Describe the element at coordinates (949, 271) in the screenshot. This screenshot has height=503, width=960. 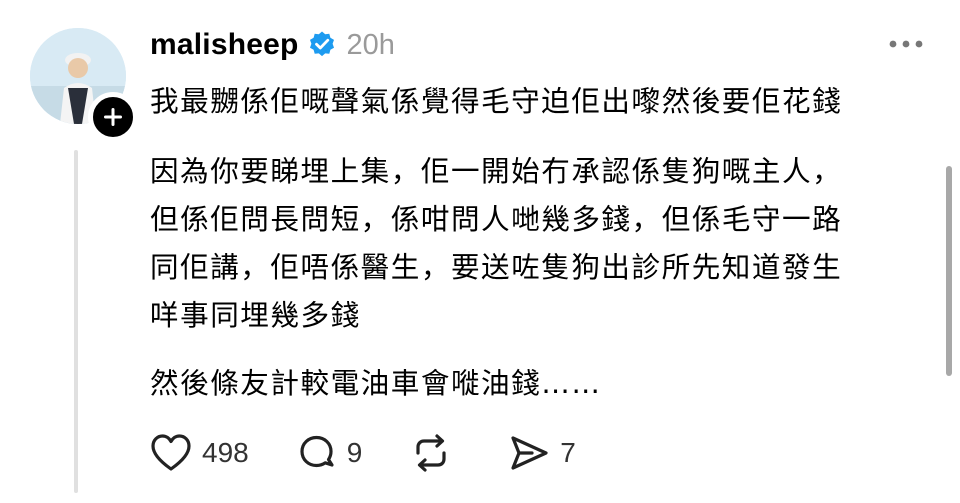
I see `scrollbar` at that location.